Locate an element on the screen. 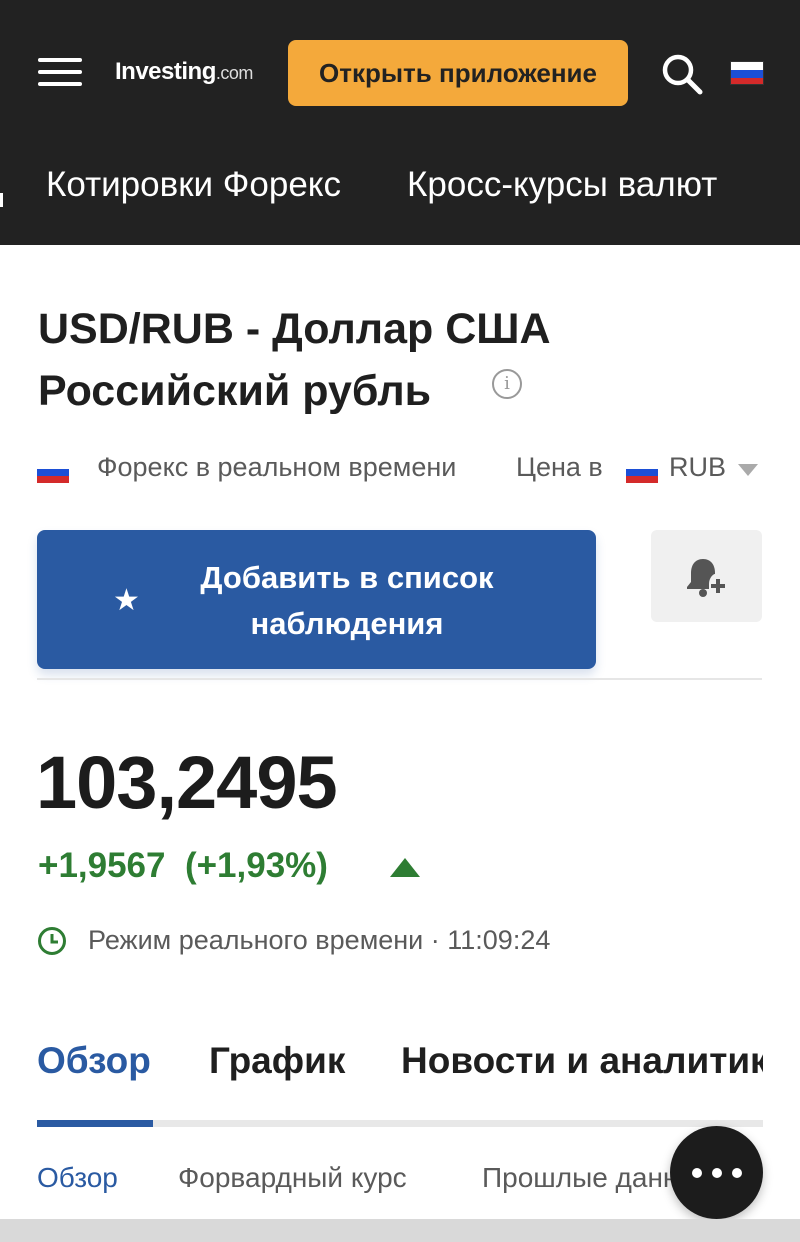 Image resolution: width=800 pixels, height=1242 pixels. sub-tabs: Обзор Форвардный курс Прошлые данные is located at coordinates (400, 1182).